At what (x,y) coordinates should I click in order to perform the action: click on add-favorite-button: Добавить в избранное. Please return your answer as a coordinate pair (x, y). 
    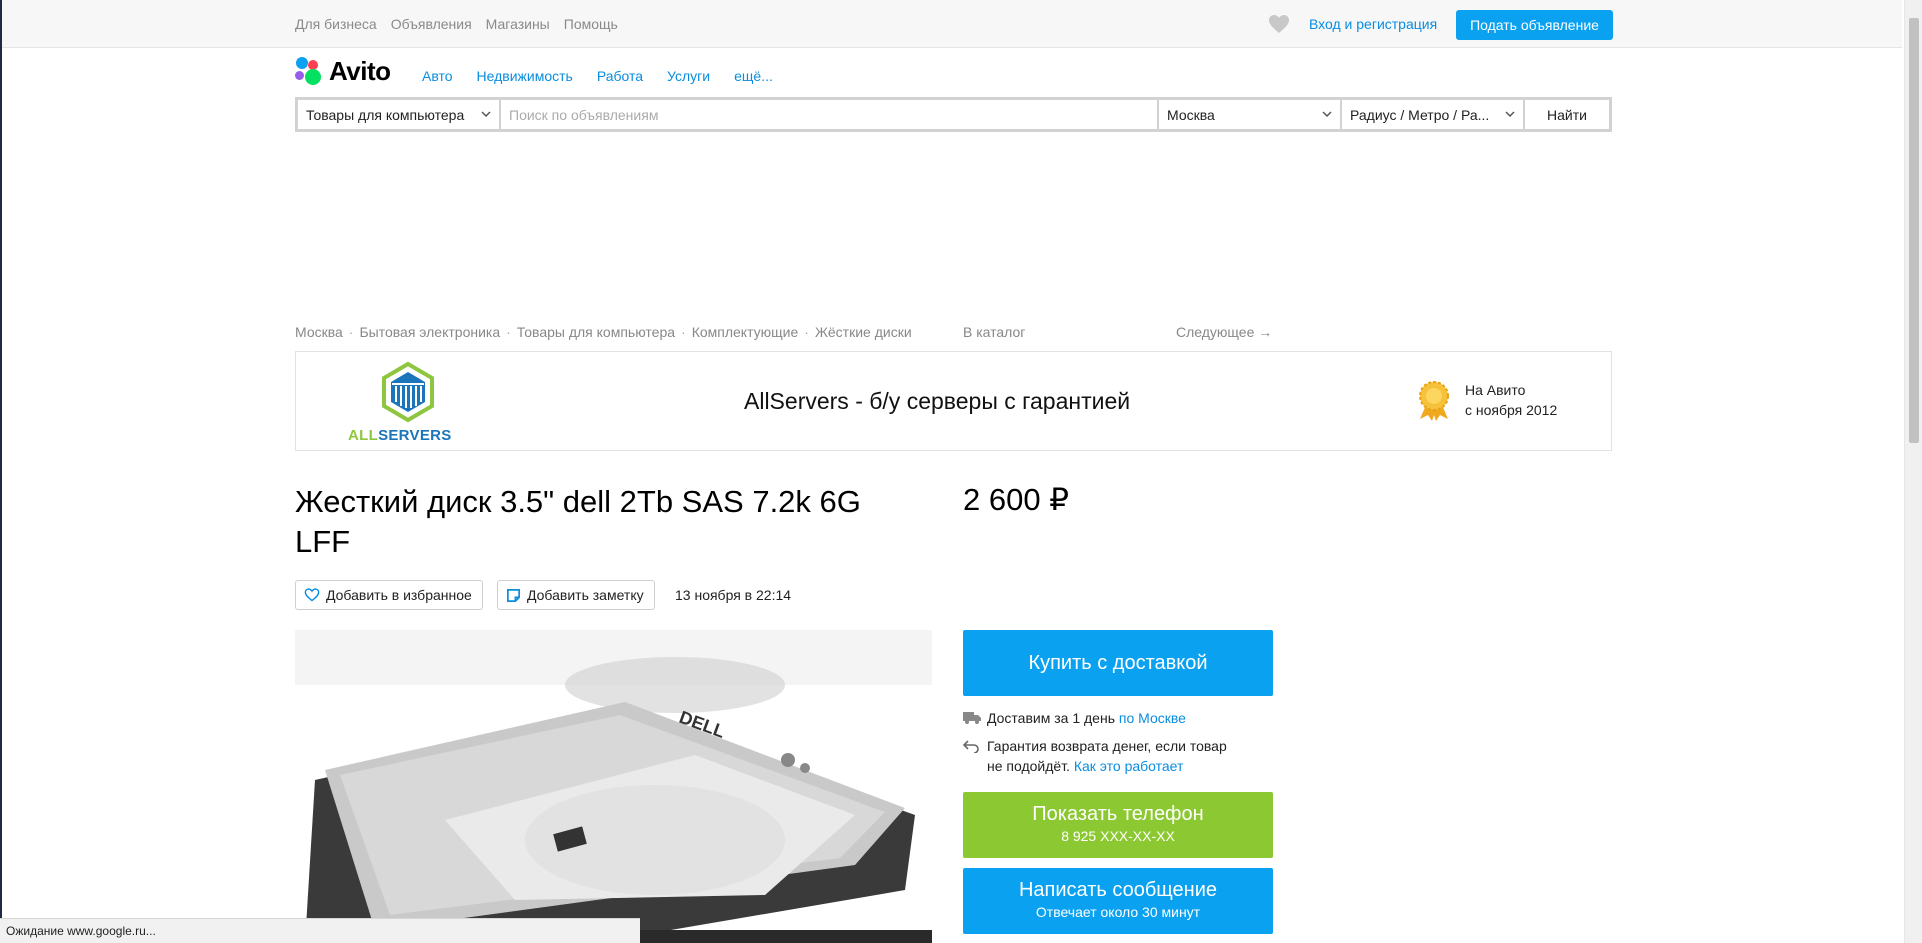
    Looking at the image, I should click on (389, 595).